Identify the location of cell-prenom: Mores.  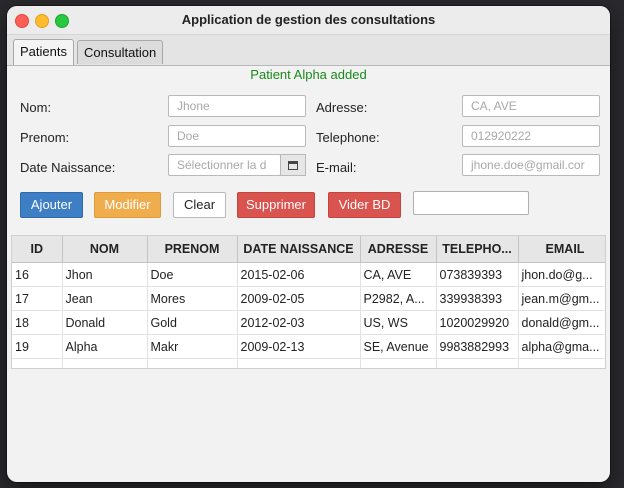
(192, 298).